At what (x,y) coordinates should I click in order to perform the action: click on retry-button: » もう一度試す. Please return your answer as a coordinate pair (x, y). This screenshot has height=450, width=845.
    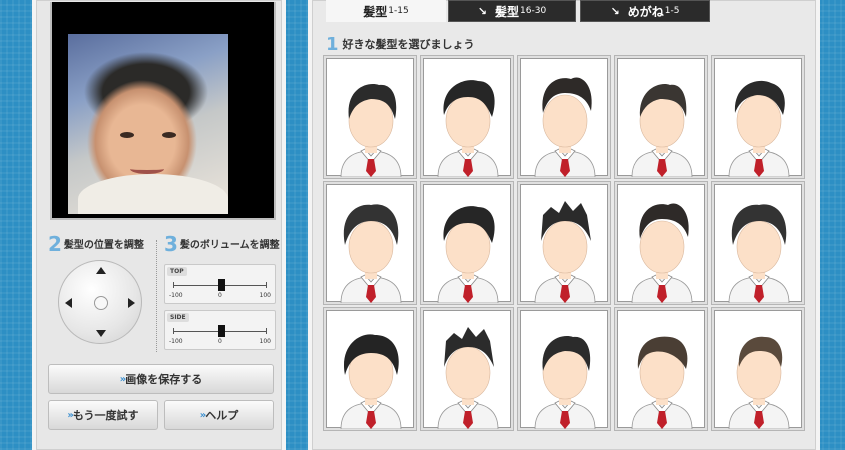
    Looking at the image, I should click on (103, 415).